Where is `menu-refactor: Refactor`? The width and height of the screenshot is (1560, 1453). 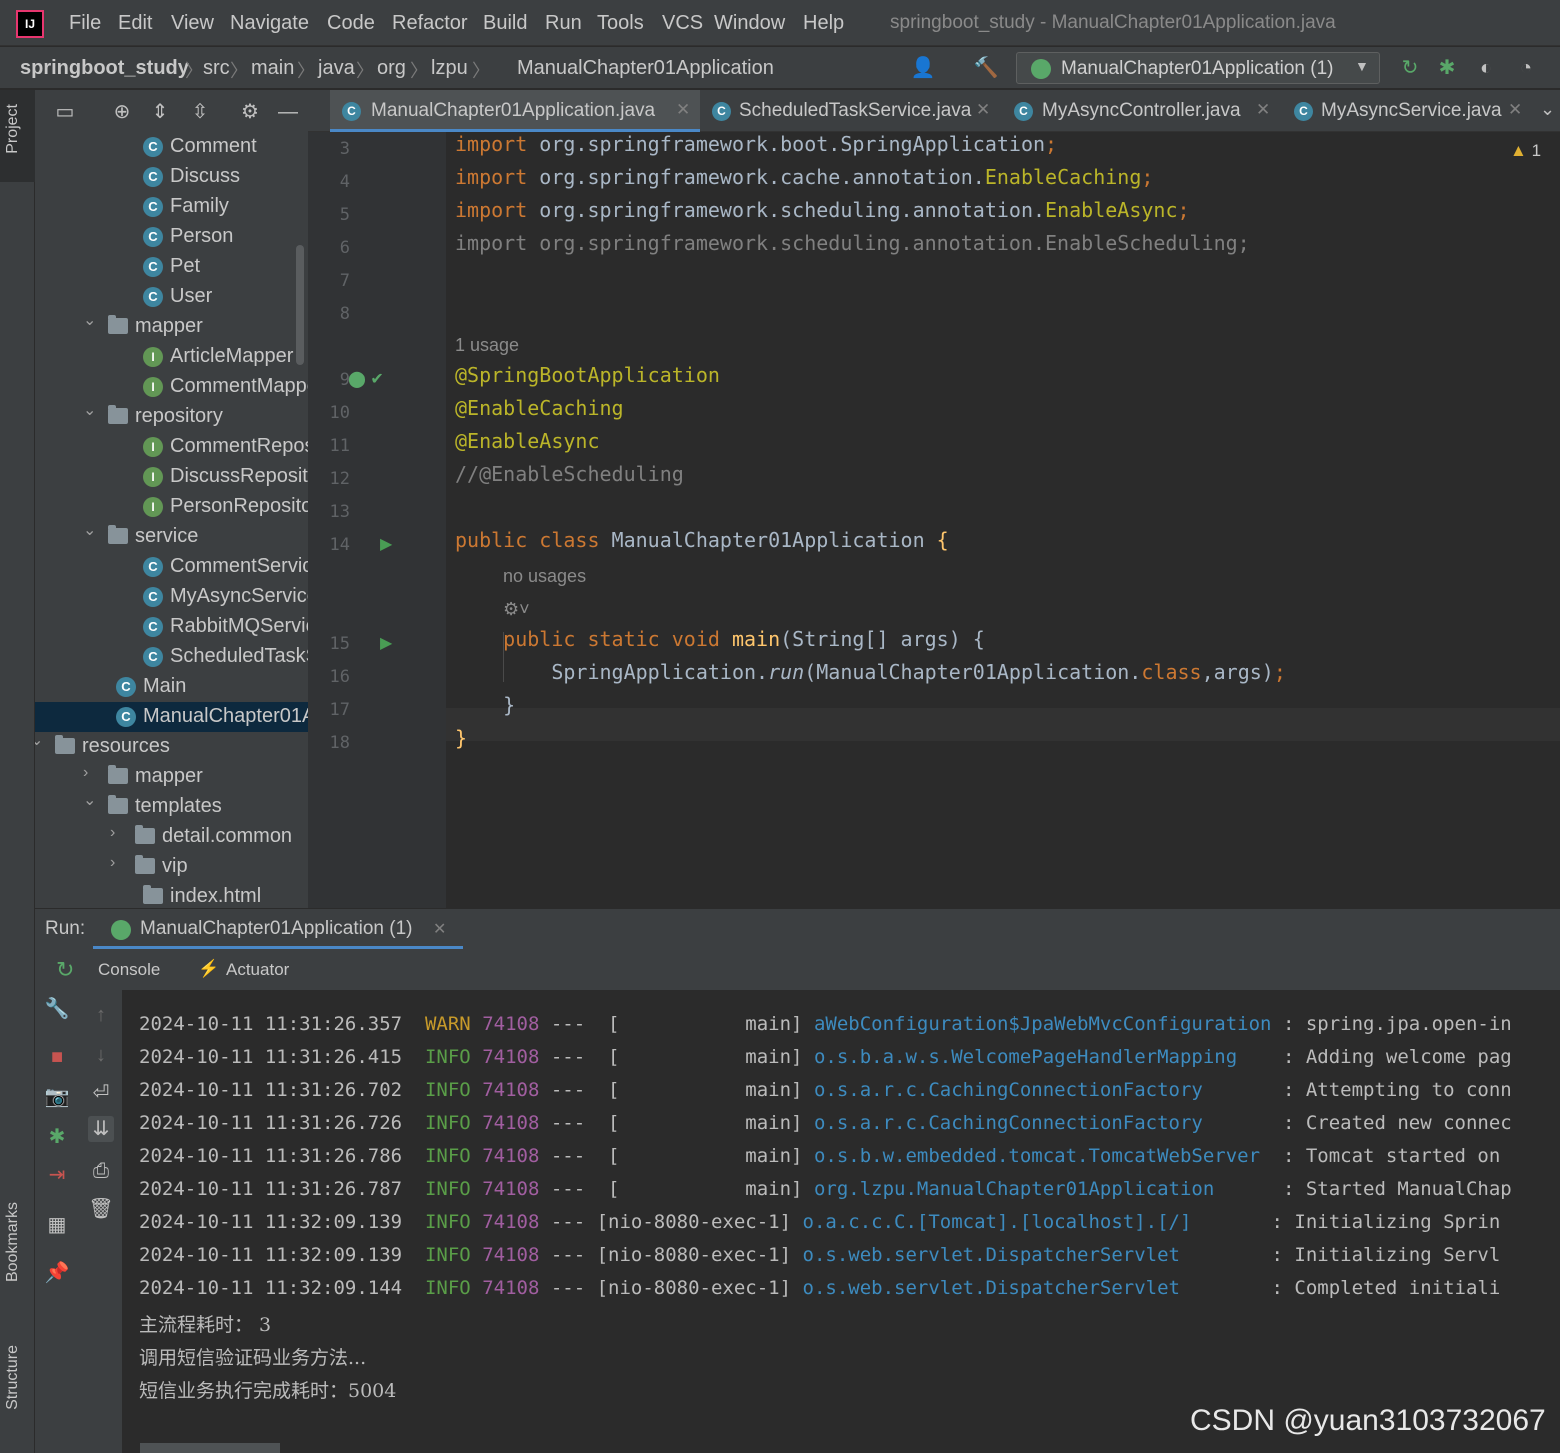 menu-refactor: Refactor is located at coordinates (430, 23).